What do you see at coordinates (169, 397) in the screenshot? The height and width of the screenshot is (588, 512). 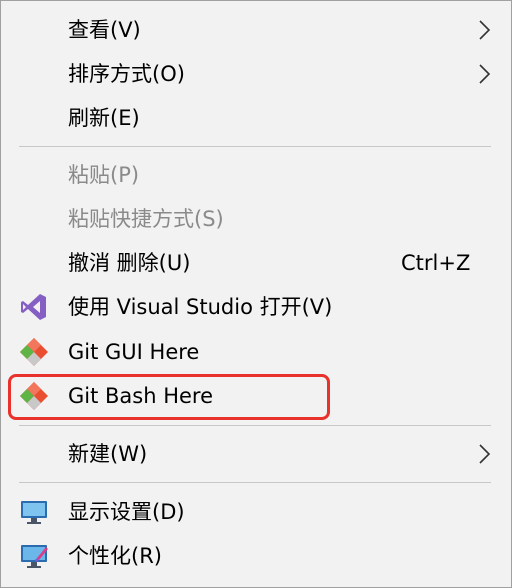 I see `highlight-box` at bounding box center [169, 397].